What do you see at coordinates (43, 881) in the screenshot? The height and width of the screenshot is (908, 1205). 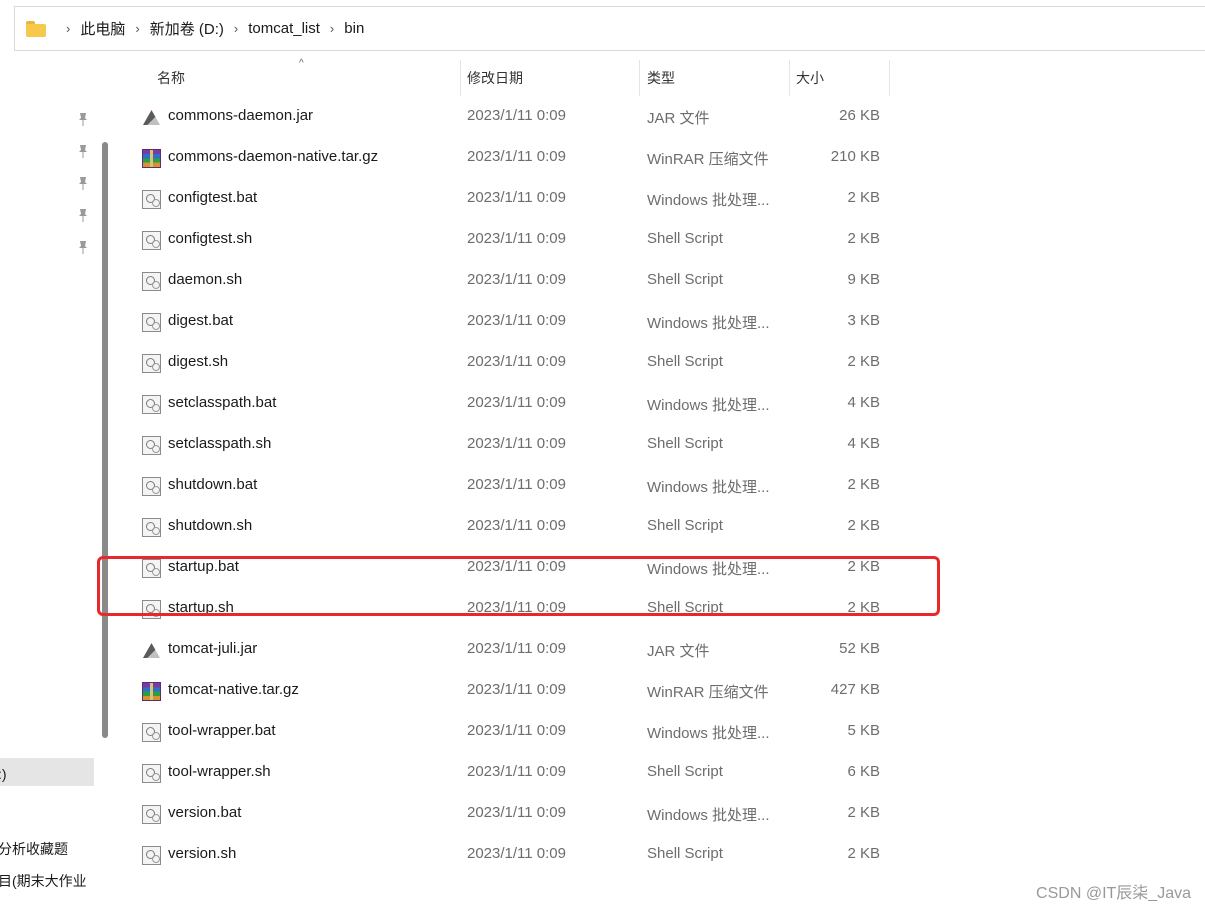 I see `nav-item-folder: 目(期末大作业` at bounding box center [43, 881].